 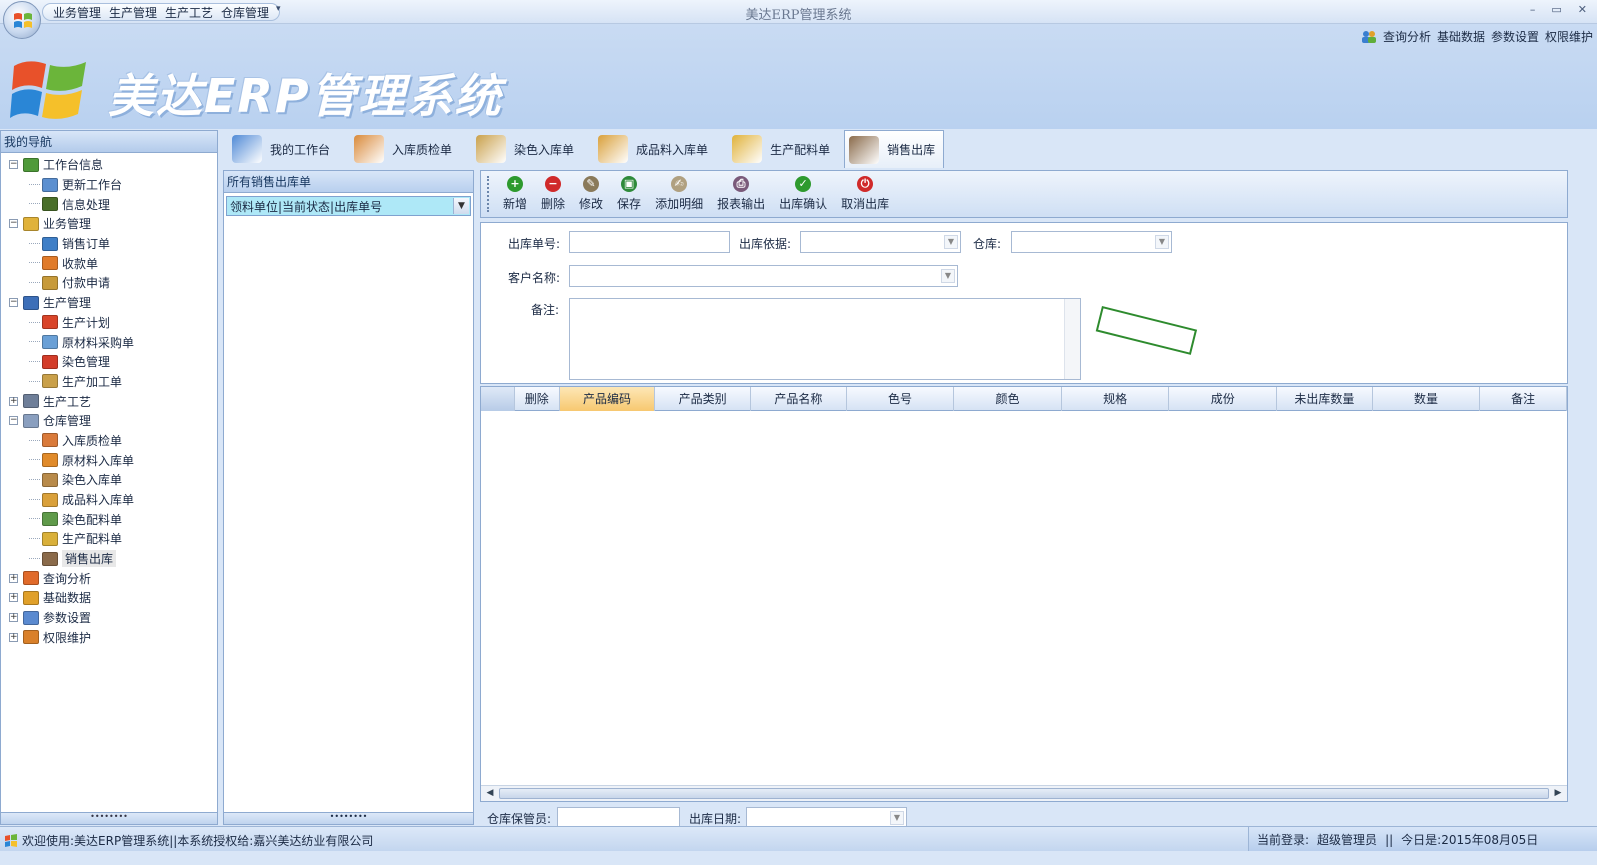 What do you see at coordinates (109, 165) in the screenshot?
I see `nav-group: − 工作台信息` at bounding box center [109, 165].